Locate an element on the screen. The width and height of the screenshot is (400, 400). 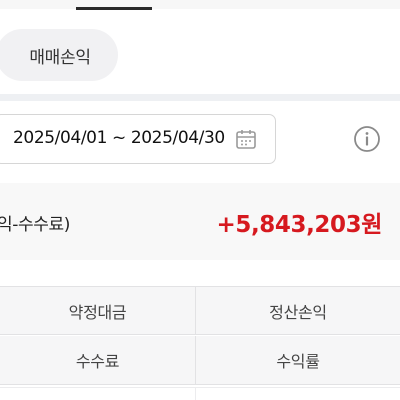
table-header-return-rate: 수익률 is located at coordinates (298, 361).